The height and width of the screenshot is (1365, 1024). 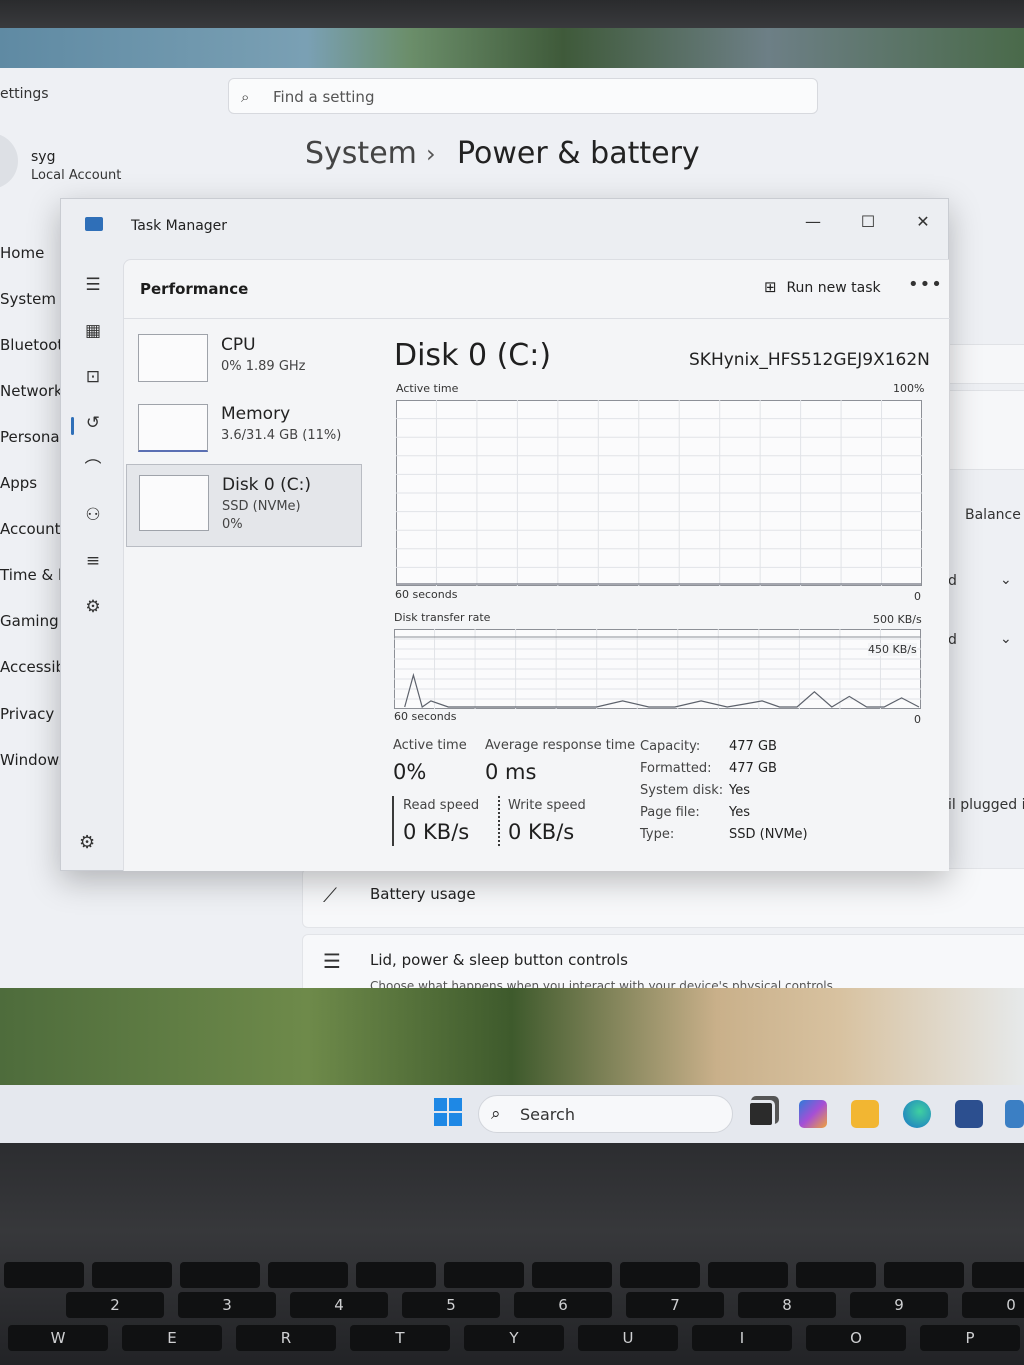 What do you see at coordinates (32, 483) in the screenshot?
I see `sidebar-item-apps: Apps` at bounding box center [32, 483].